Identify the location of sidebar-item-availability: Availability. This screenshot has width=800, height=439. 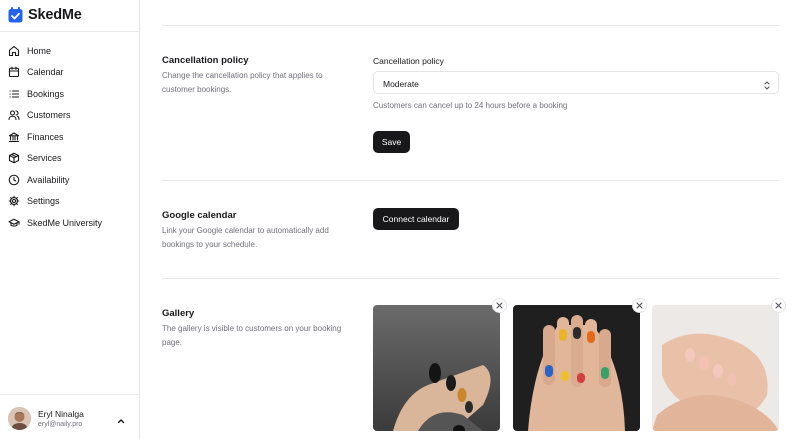
(69, 180).